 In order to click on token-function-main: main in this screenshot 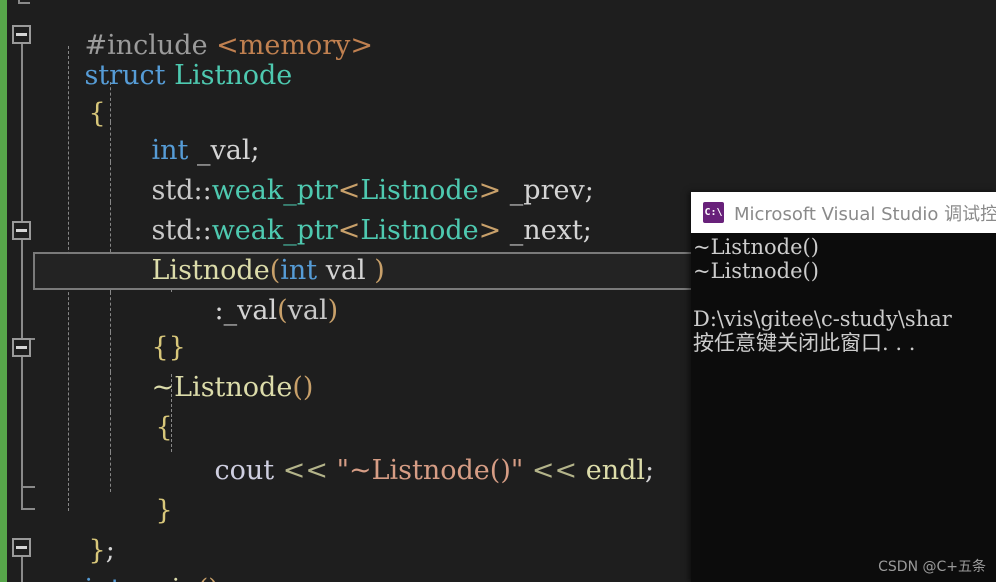, I will do `click(164, 578)`.